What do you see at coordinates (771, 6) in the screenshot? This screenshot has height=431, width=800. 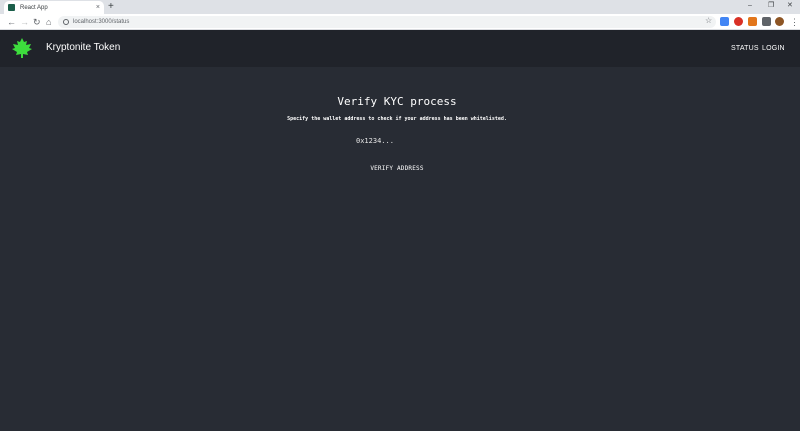 I see `restore-window-button: ❐` at bounding box center [771, 6].